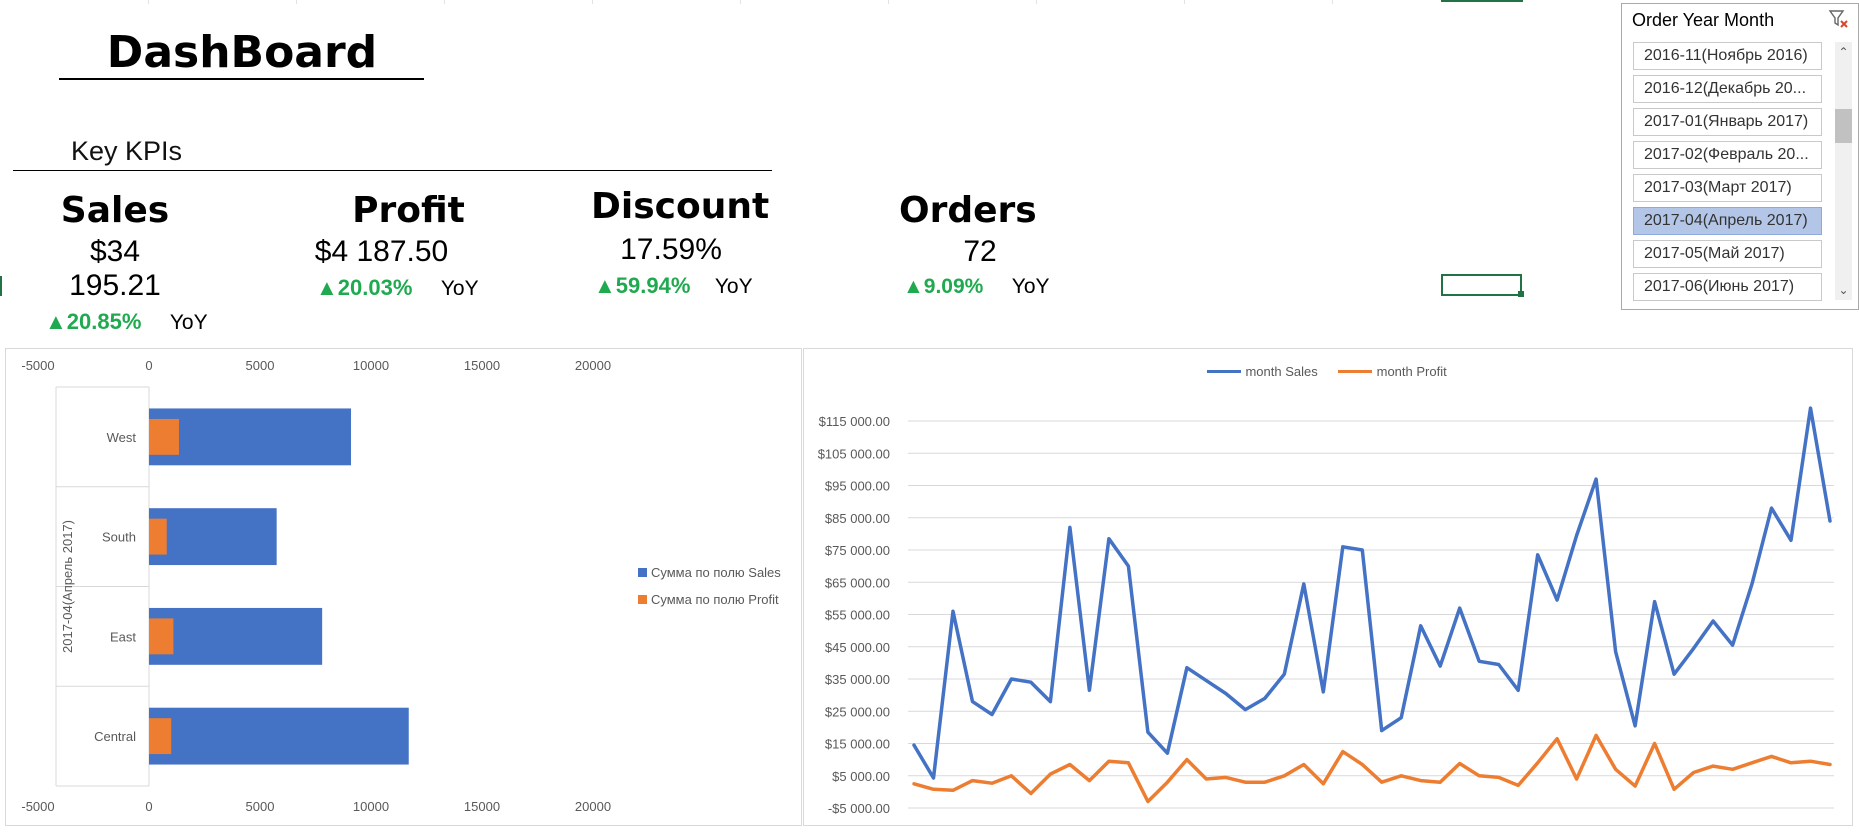  I want to click on kpi-label: Profit, so click(408, 210).